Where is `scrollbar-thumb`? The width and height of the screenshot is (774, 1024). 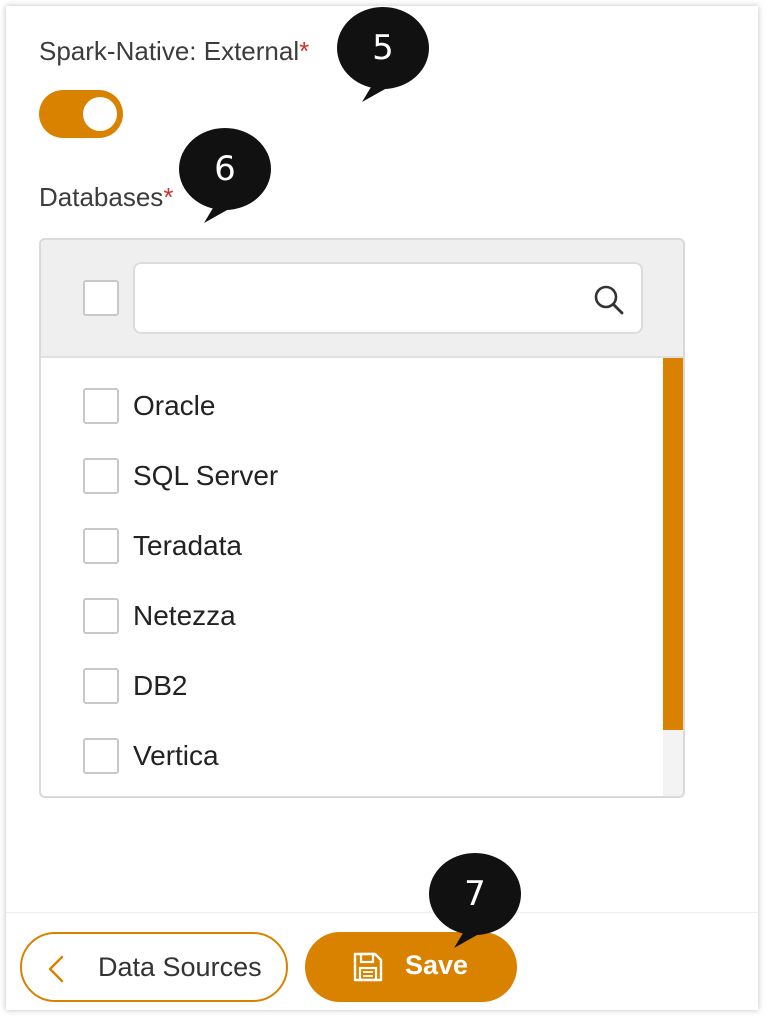 scrollbar-thumb is located at coordinates (673, 544).